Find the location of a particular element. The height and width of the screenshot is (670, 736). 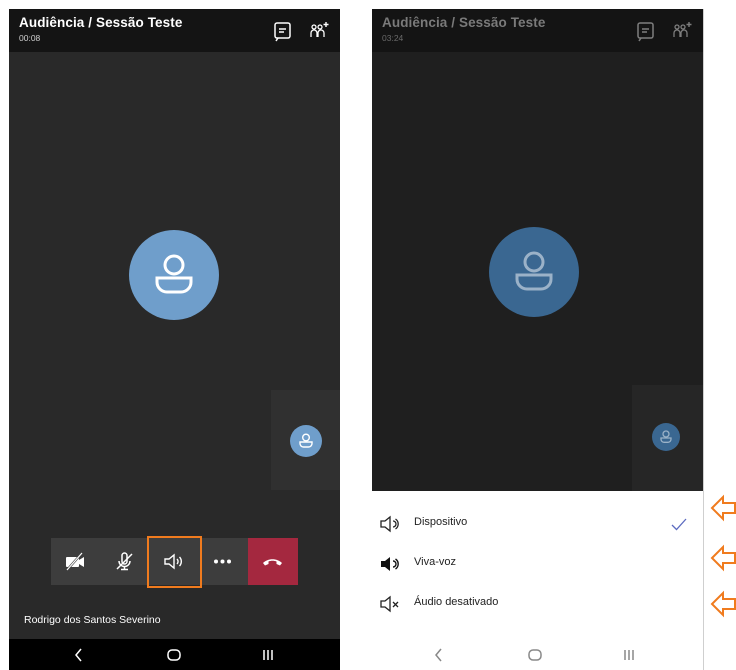

audio-option-device: Dispositivo is located at coordinates (537, 524).